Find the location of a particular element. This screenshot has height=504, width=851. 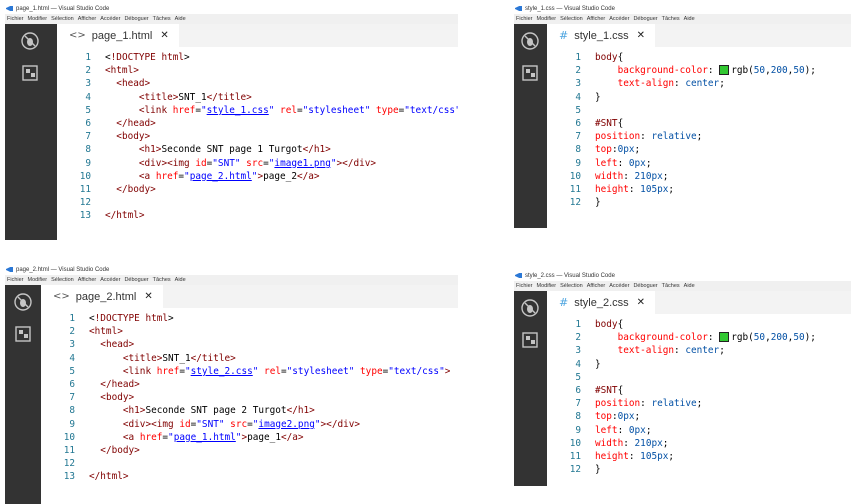

code-token: height is located at coordinates (612, 456).